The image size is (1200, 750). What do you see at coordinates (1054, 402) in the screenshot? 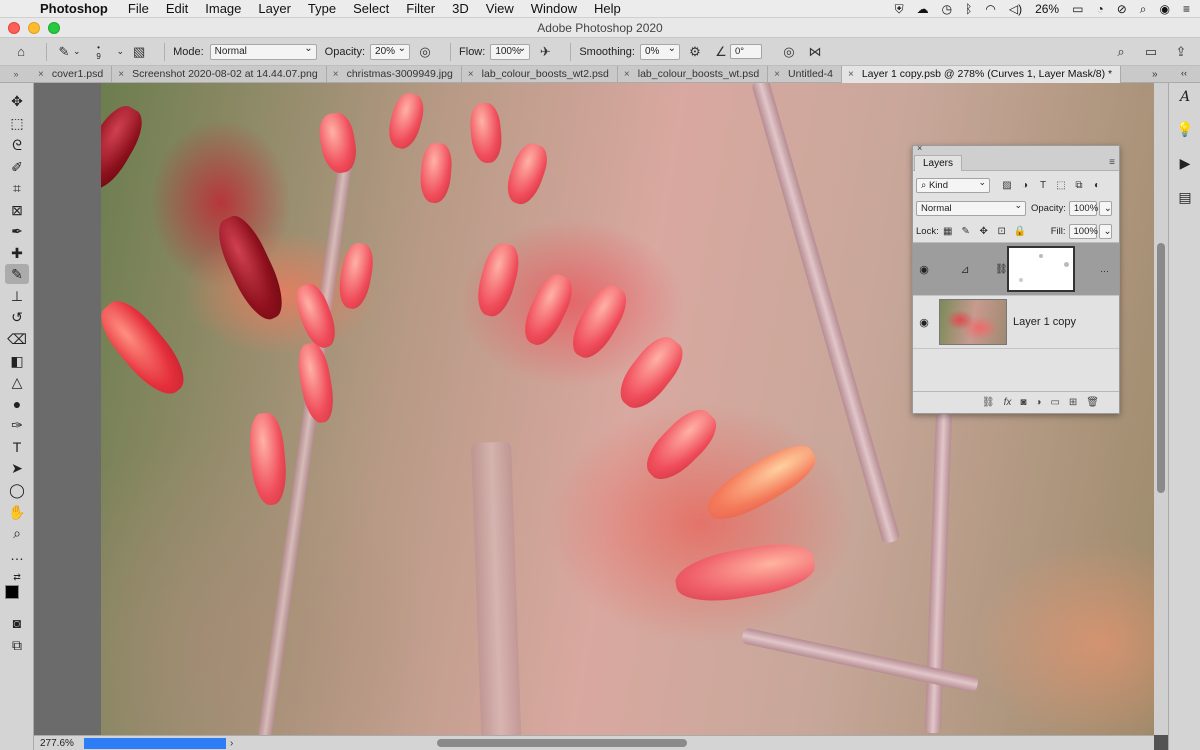
I see `new-group-icon: ▭` at bounding box center [1054, 402].